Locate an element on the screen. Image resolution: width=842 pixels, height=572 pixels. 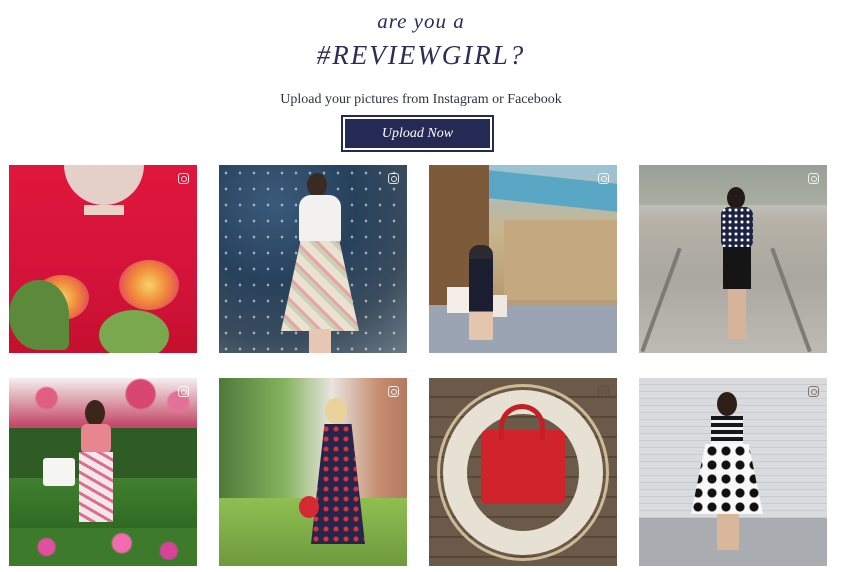
cardigan-collar-shape is located at coordinates (104, 185).